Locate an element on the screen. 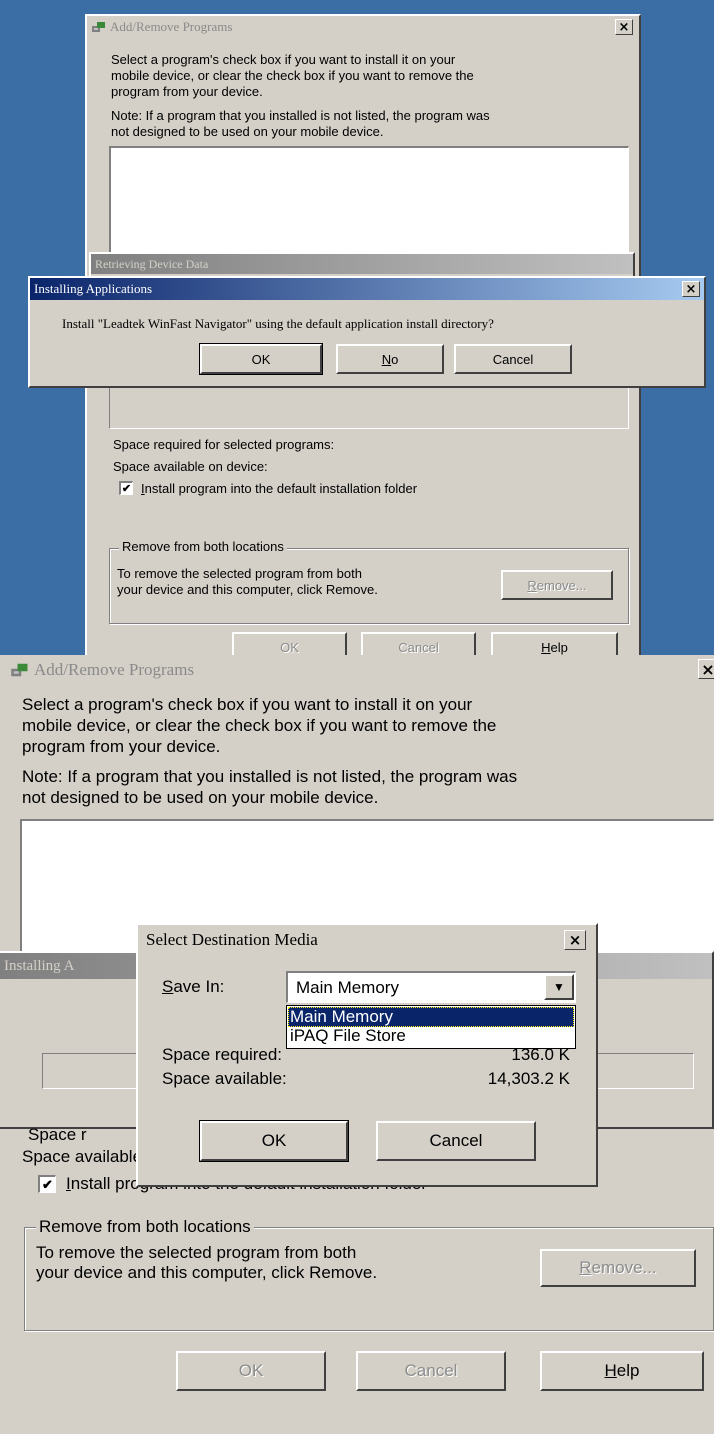 The image size is (714, 1434). dest-space-required-label: Space required: is located at coordinates (222, 1054).